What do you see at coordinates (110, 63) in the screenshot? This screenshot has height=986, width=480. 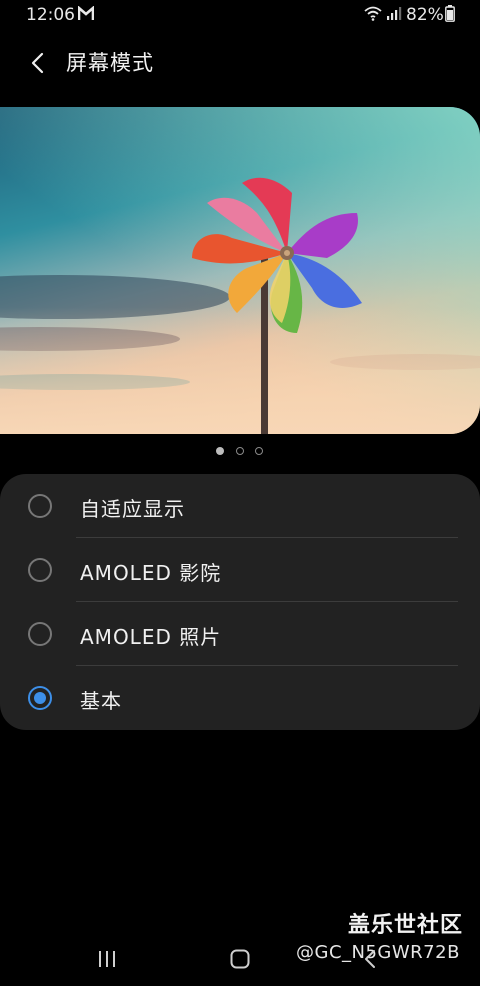 I see `page-title: 屏幕模式` at bounding box center [110, 63].